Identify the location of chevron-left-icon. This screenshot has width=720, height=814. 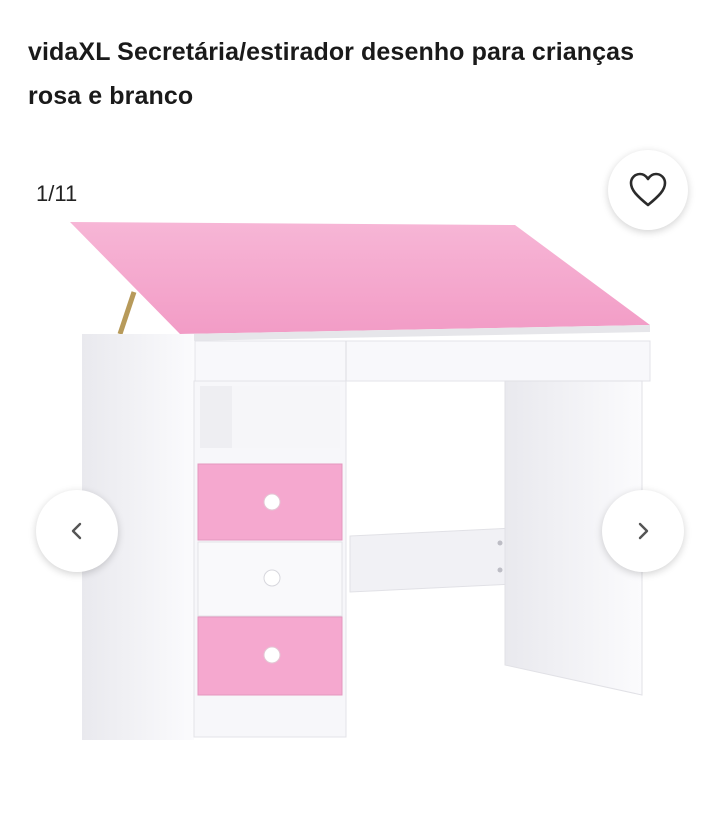
(76, 531).